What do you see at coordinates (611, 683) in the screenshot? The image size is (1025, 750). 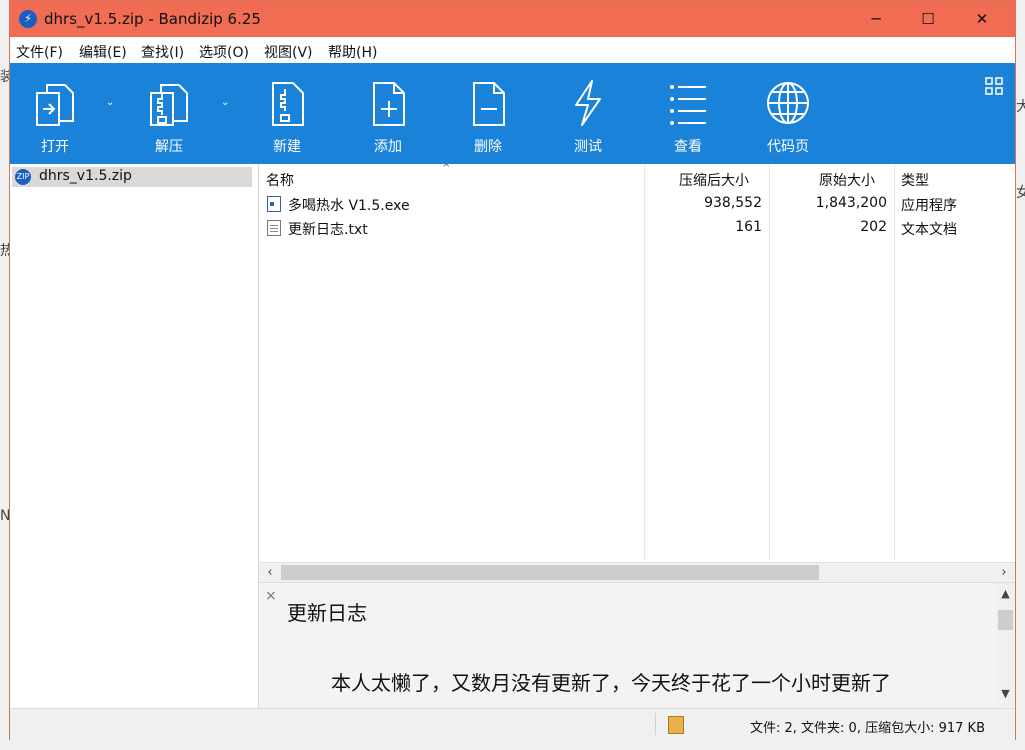 I see `preview-body-text: 本人太懒了，又数月没有更新了，今天终于花了一个小时更新了` at bounding box center [611, 683].